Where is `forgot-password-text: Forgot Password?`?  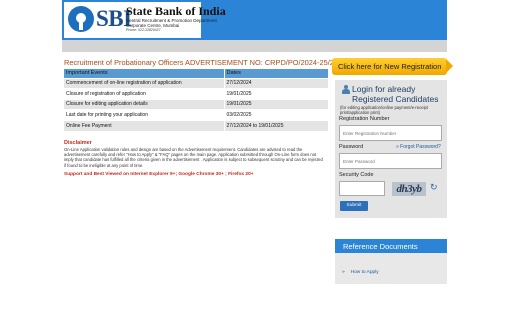
forgot-password-text: Forgot Password? is located at coordinates (420, 147).